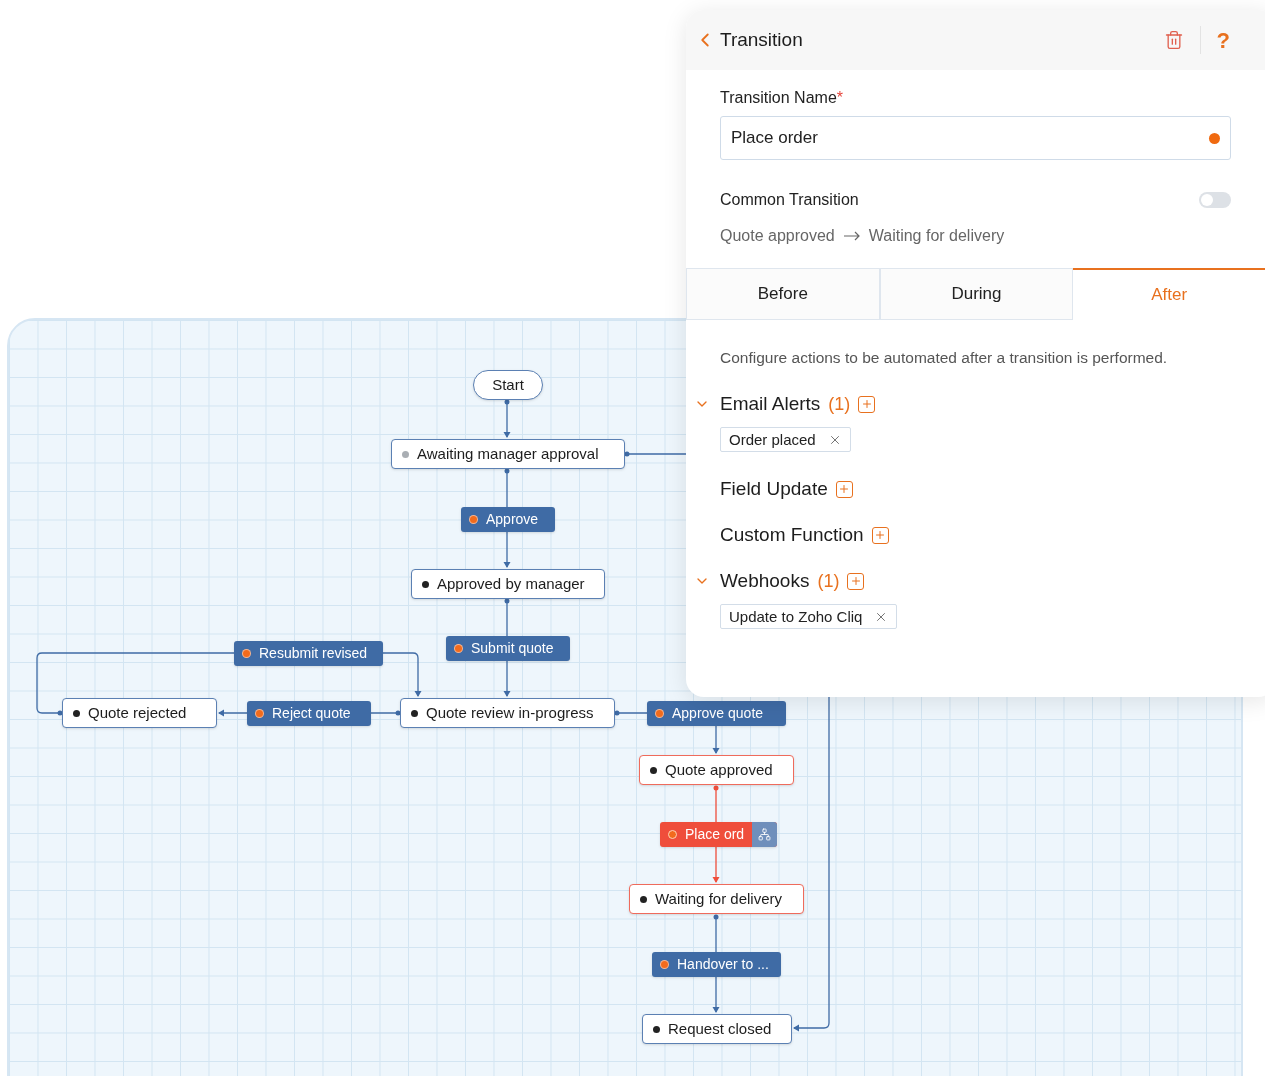  I want to click on transition-label: Submit quote, so click(512, 648).